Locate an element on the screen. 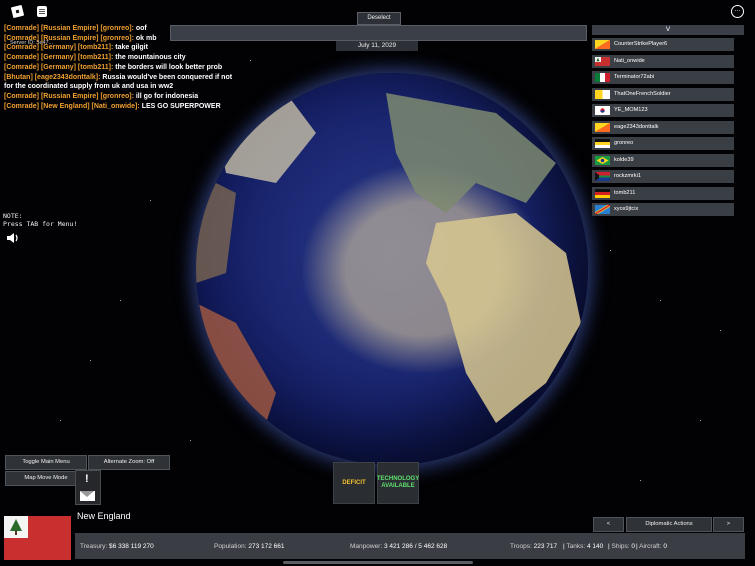  ships-stat: | Ships: 0 is located at coordinates (622, 546).